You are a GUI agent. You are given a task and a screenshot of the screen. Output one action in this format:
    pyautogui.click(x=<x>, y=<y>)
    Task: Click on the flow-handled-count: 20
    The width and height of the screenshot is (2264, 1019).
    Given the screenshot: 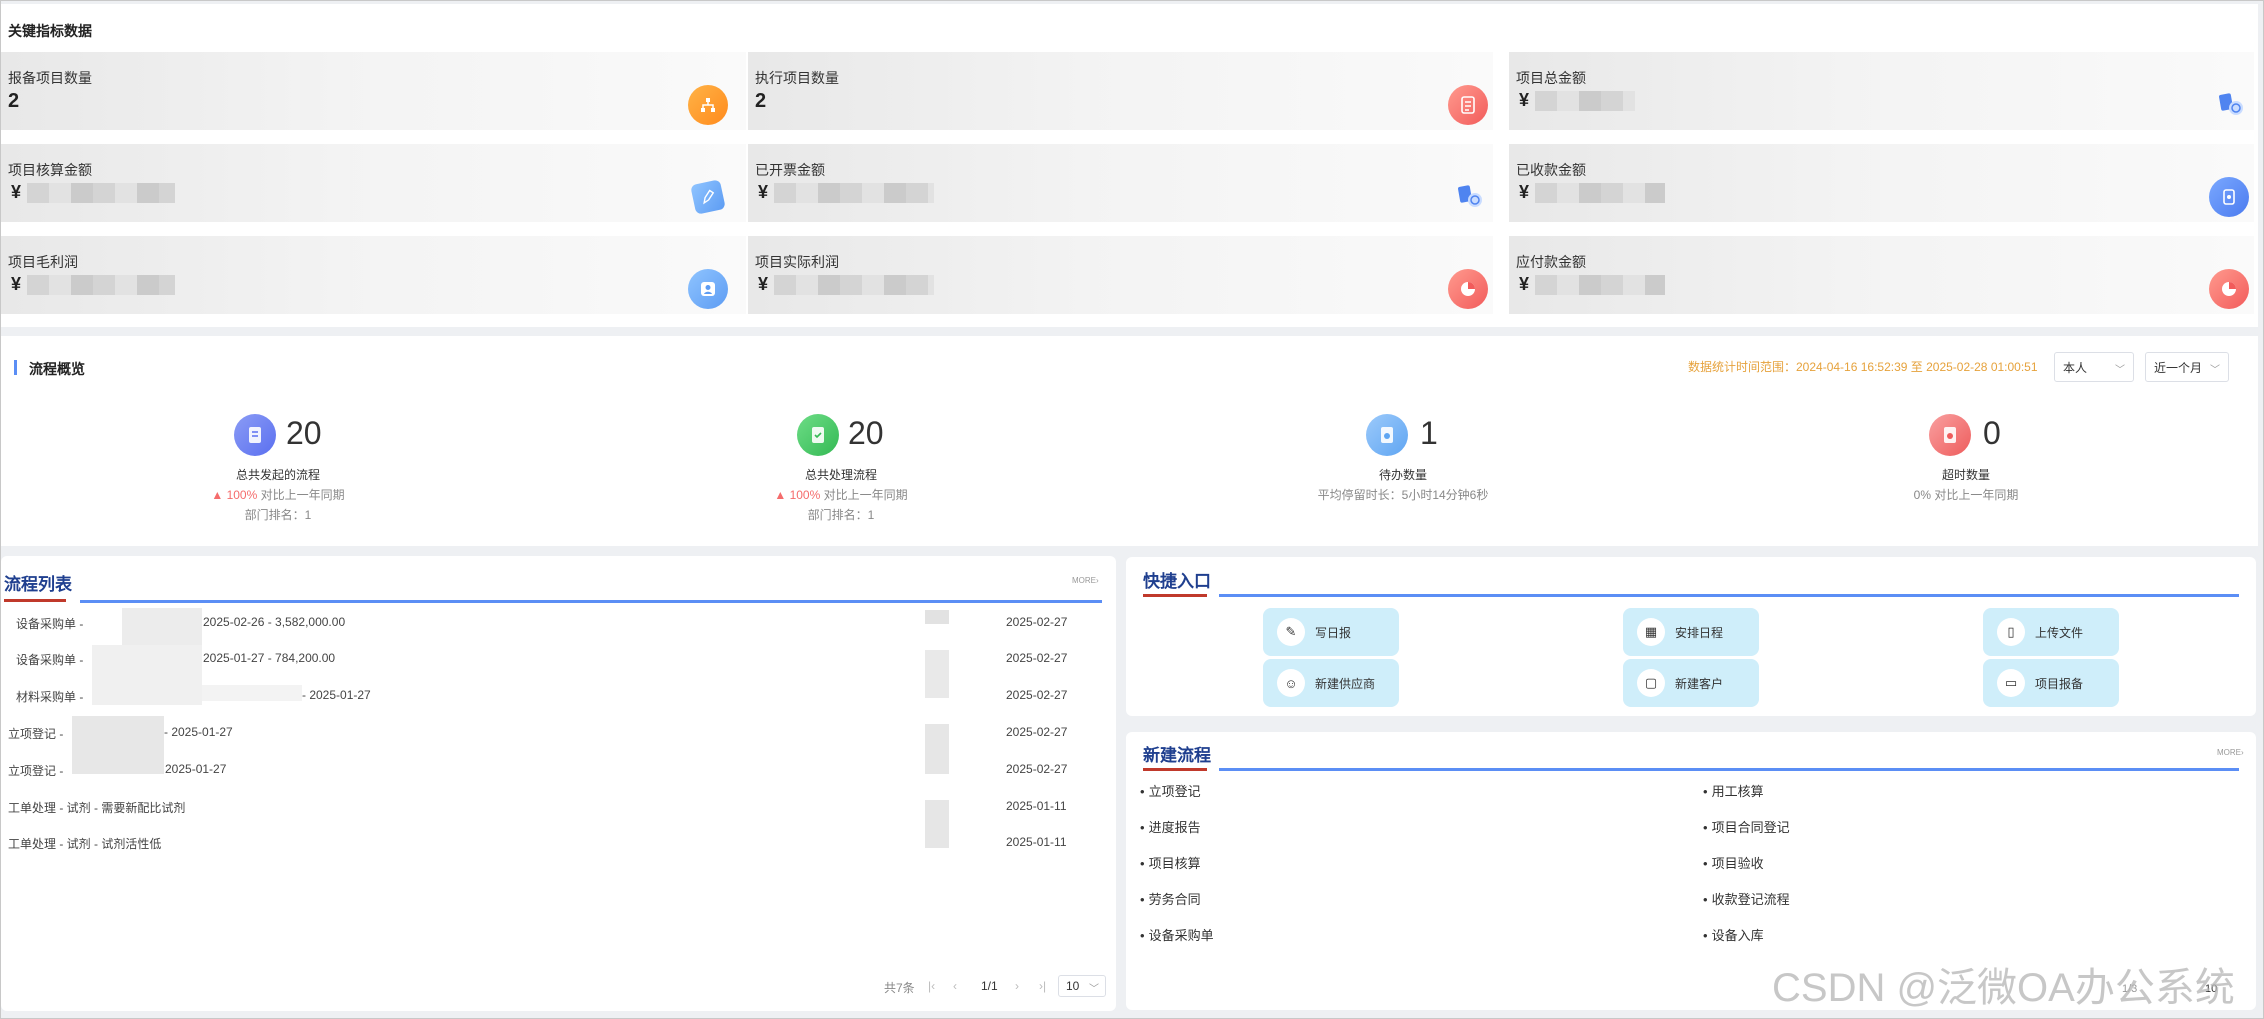 What is the action you would take?
    pyautogui.click(x=866, y=433)
    